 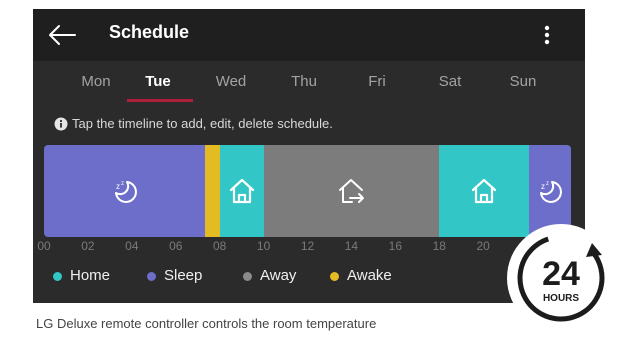 I want to click on hour-label: 12, so click(x=307, y=246).